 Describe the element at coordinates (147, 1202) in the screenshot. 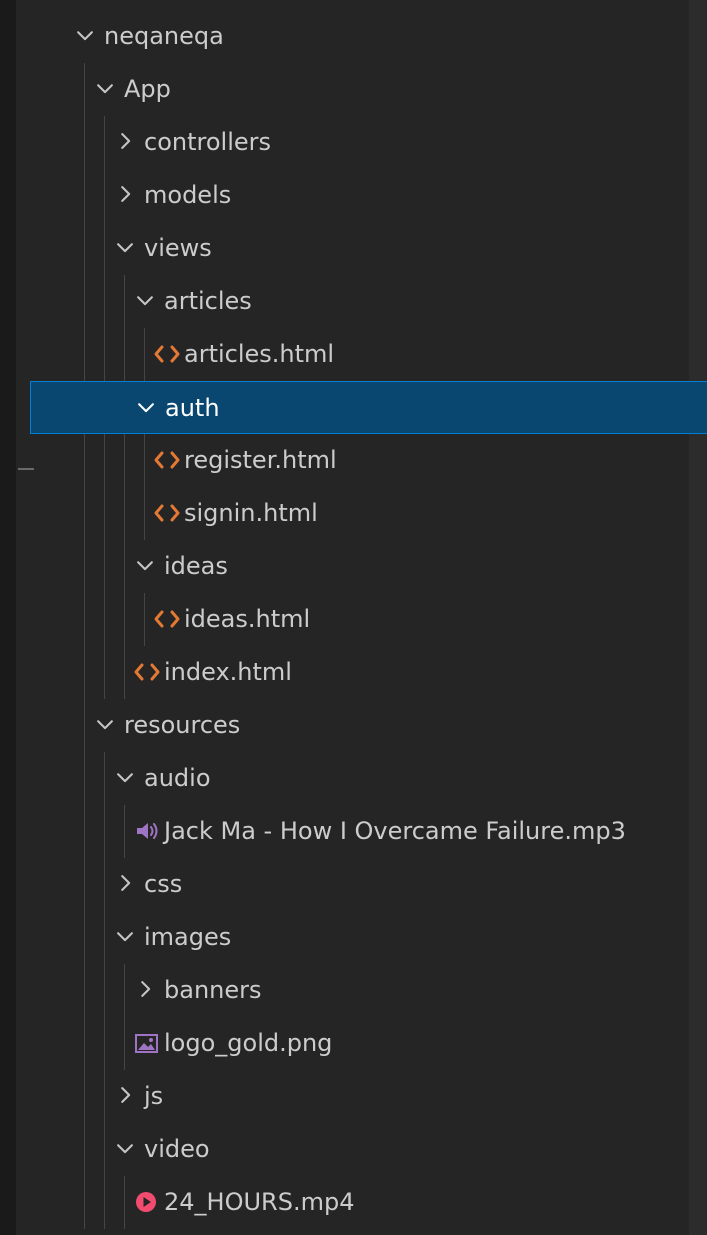

I see `video-file-icon` at that location.